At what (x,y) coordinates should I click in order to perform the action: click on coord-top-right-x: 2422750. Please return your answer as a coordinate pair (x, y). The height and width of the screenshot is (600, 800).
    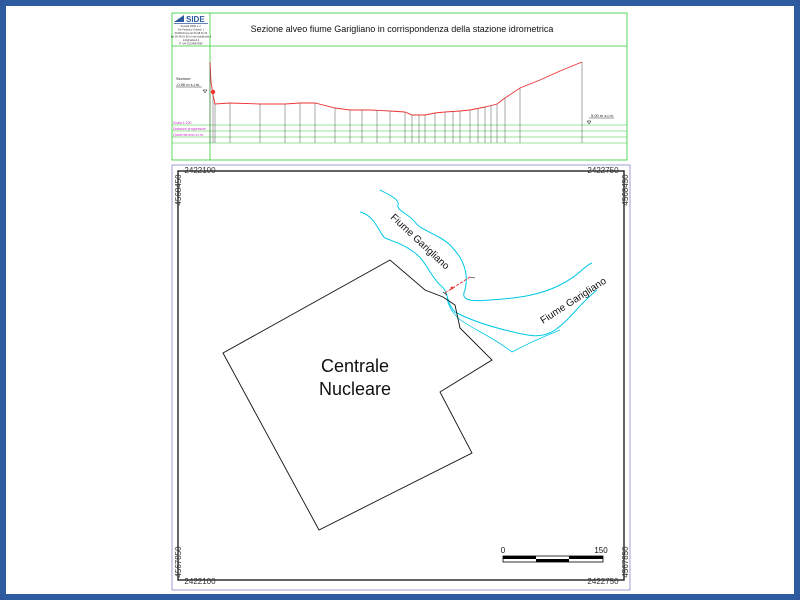
    Looking at the image, I should click on (603, 170).